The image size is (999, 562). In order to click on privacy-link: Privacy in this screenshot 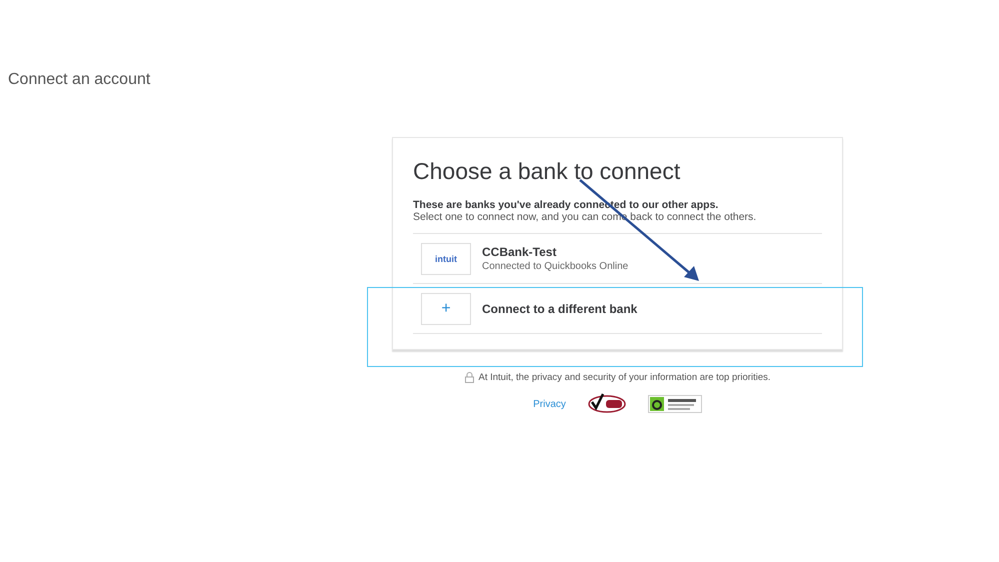, I will do `click(549, 404)`.